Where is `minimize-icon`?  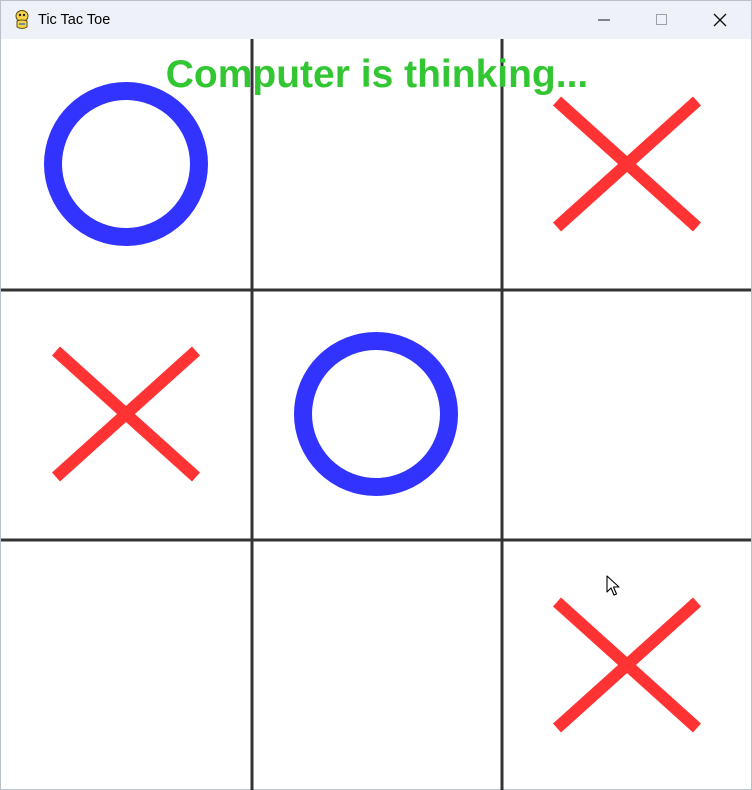 minimize-icon is located at coordinates (604, 20).